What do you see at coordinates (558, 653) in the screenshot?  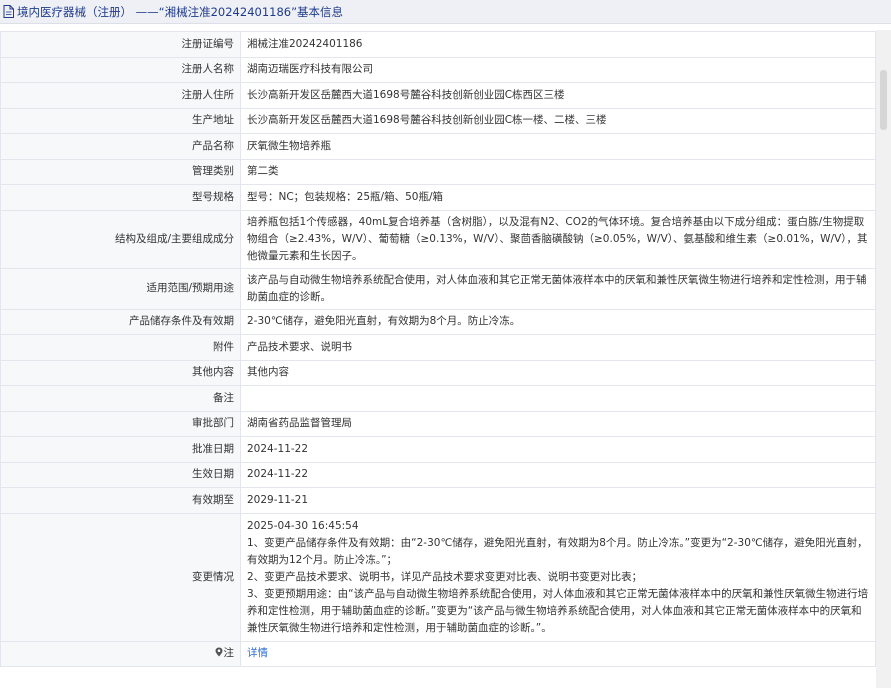 I see `row-value: 详情` at bounding box center [558, 653].